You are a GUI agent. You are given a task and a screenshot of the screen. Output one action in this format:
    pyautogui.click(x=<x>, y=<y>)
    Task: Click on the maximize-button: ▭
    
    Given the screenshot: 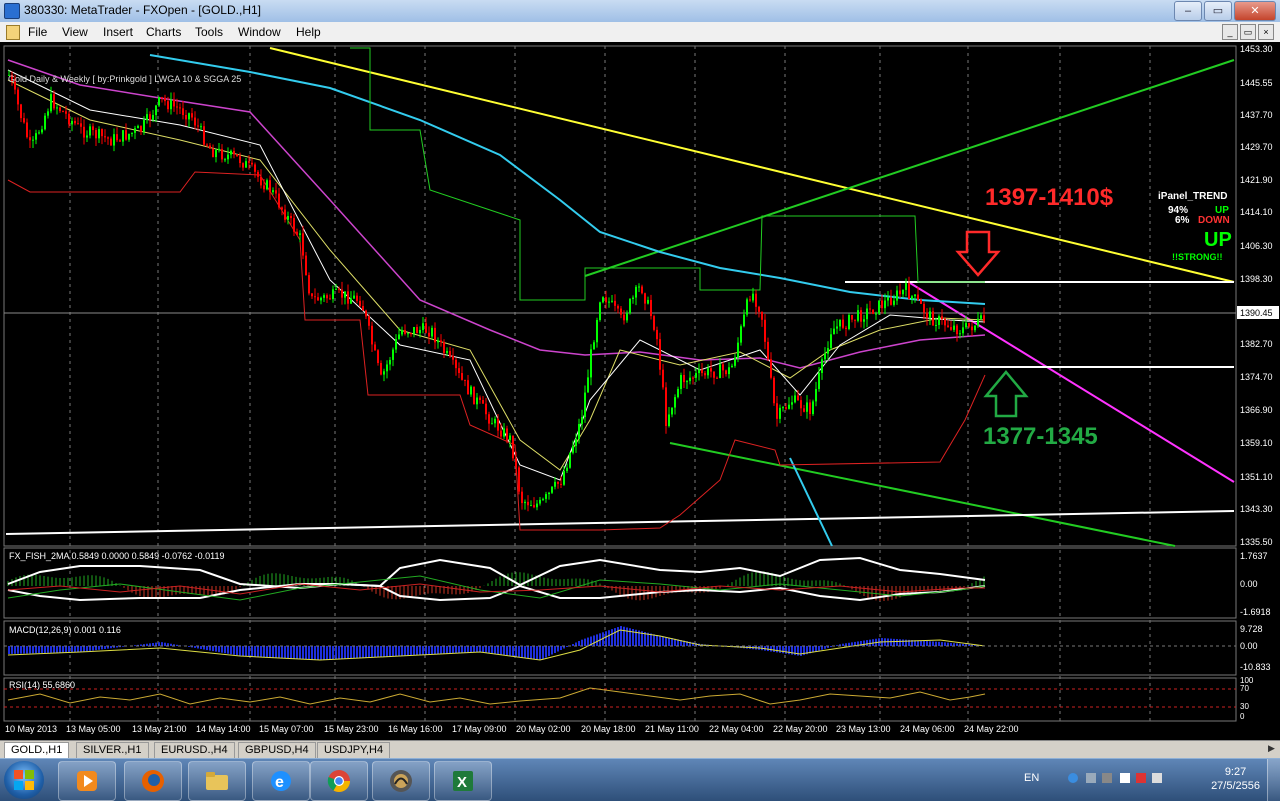 What is the action you would take?
    pyautogui.click(x=1218, y=11)
    